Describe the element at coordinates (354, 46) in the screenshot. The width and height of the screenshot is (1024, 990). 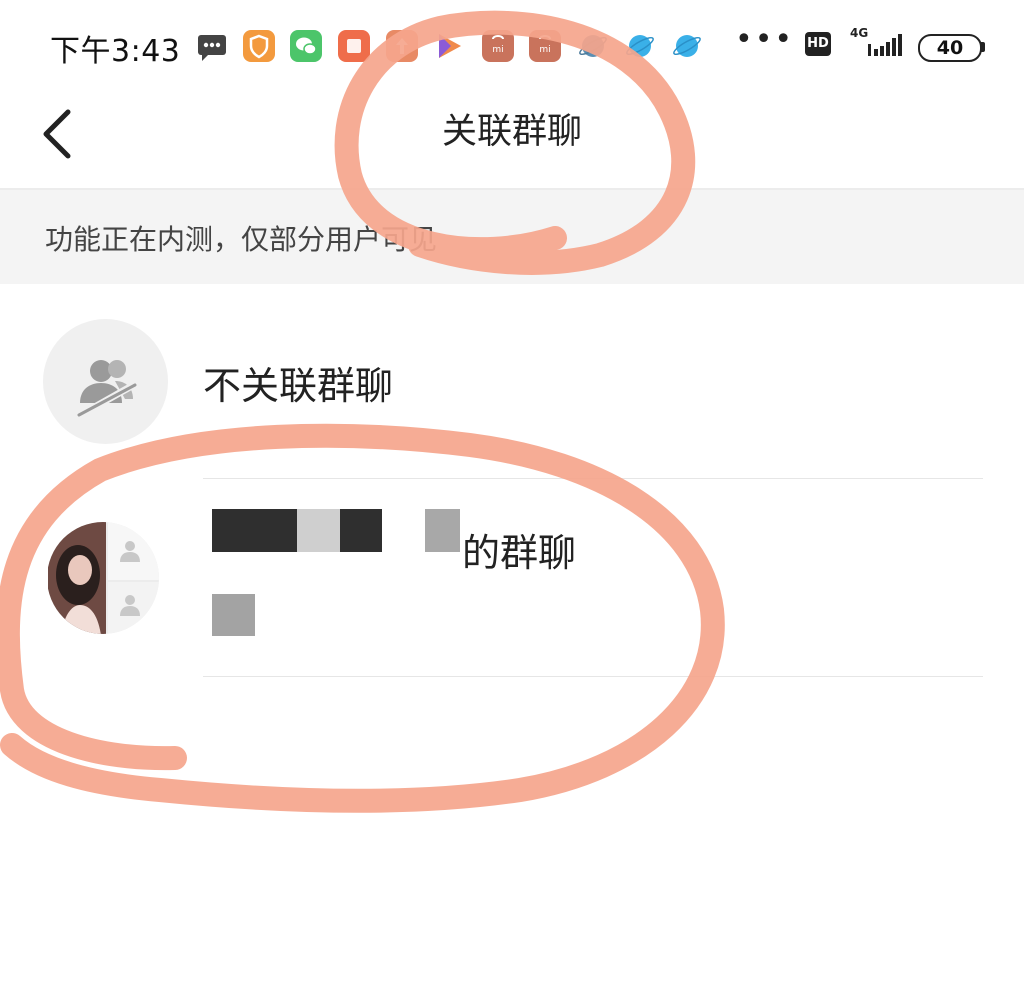
I see `orange-app-icon` at that location.